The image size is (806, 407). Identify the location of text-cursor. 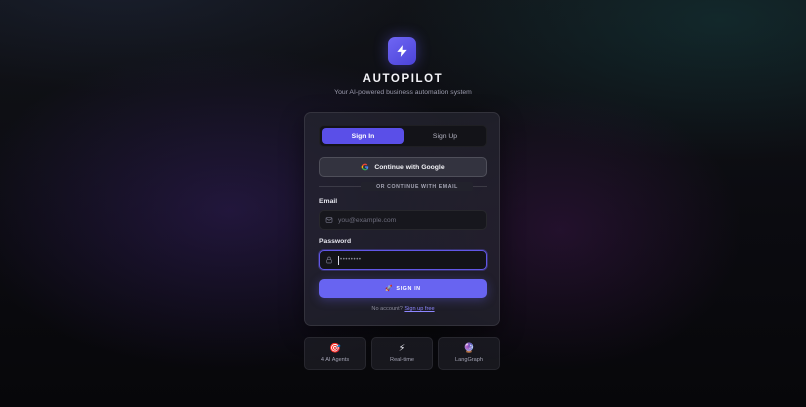
(338, 260).